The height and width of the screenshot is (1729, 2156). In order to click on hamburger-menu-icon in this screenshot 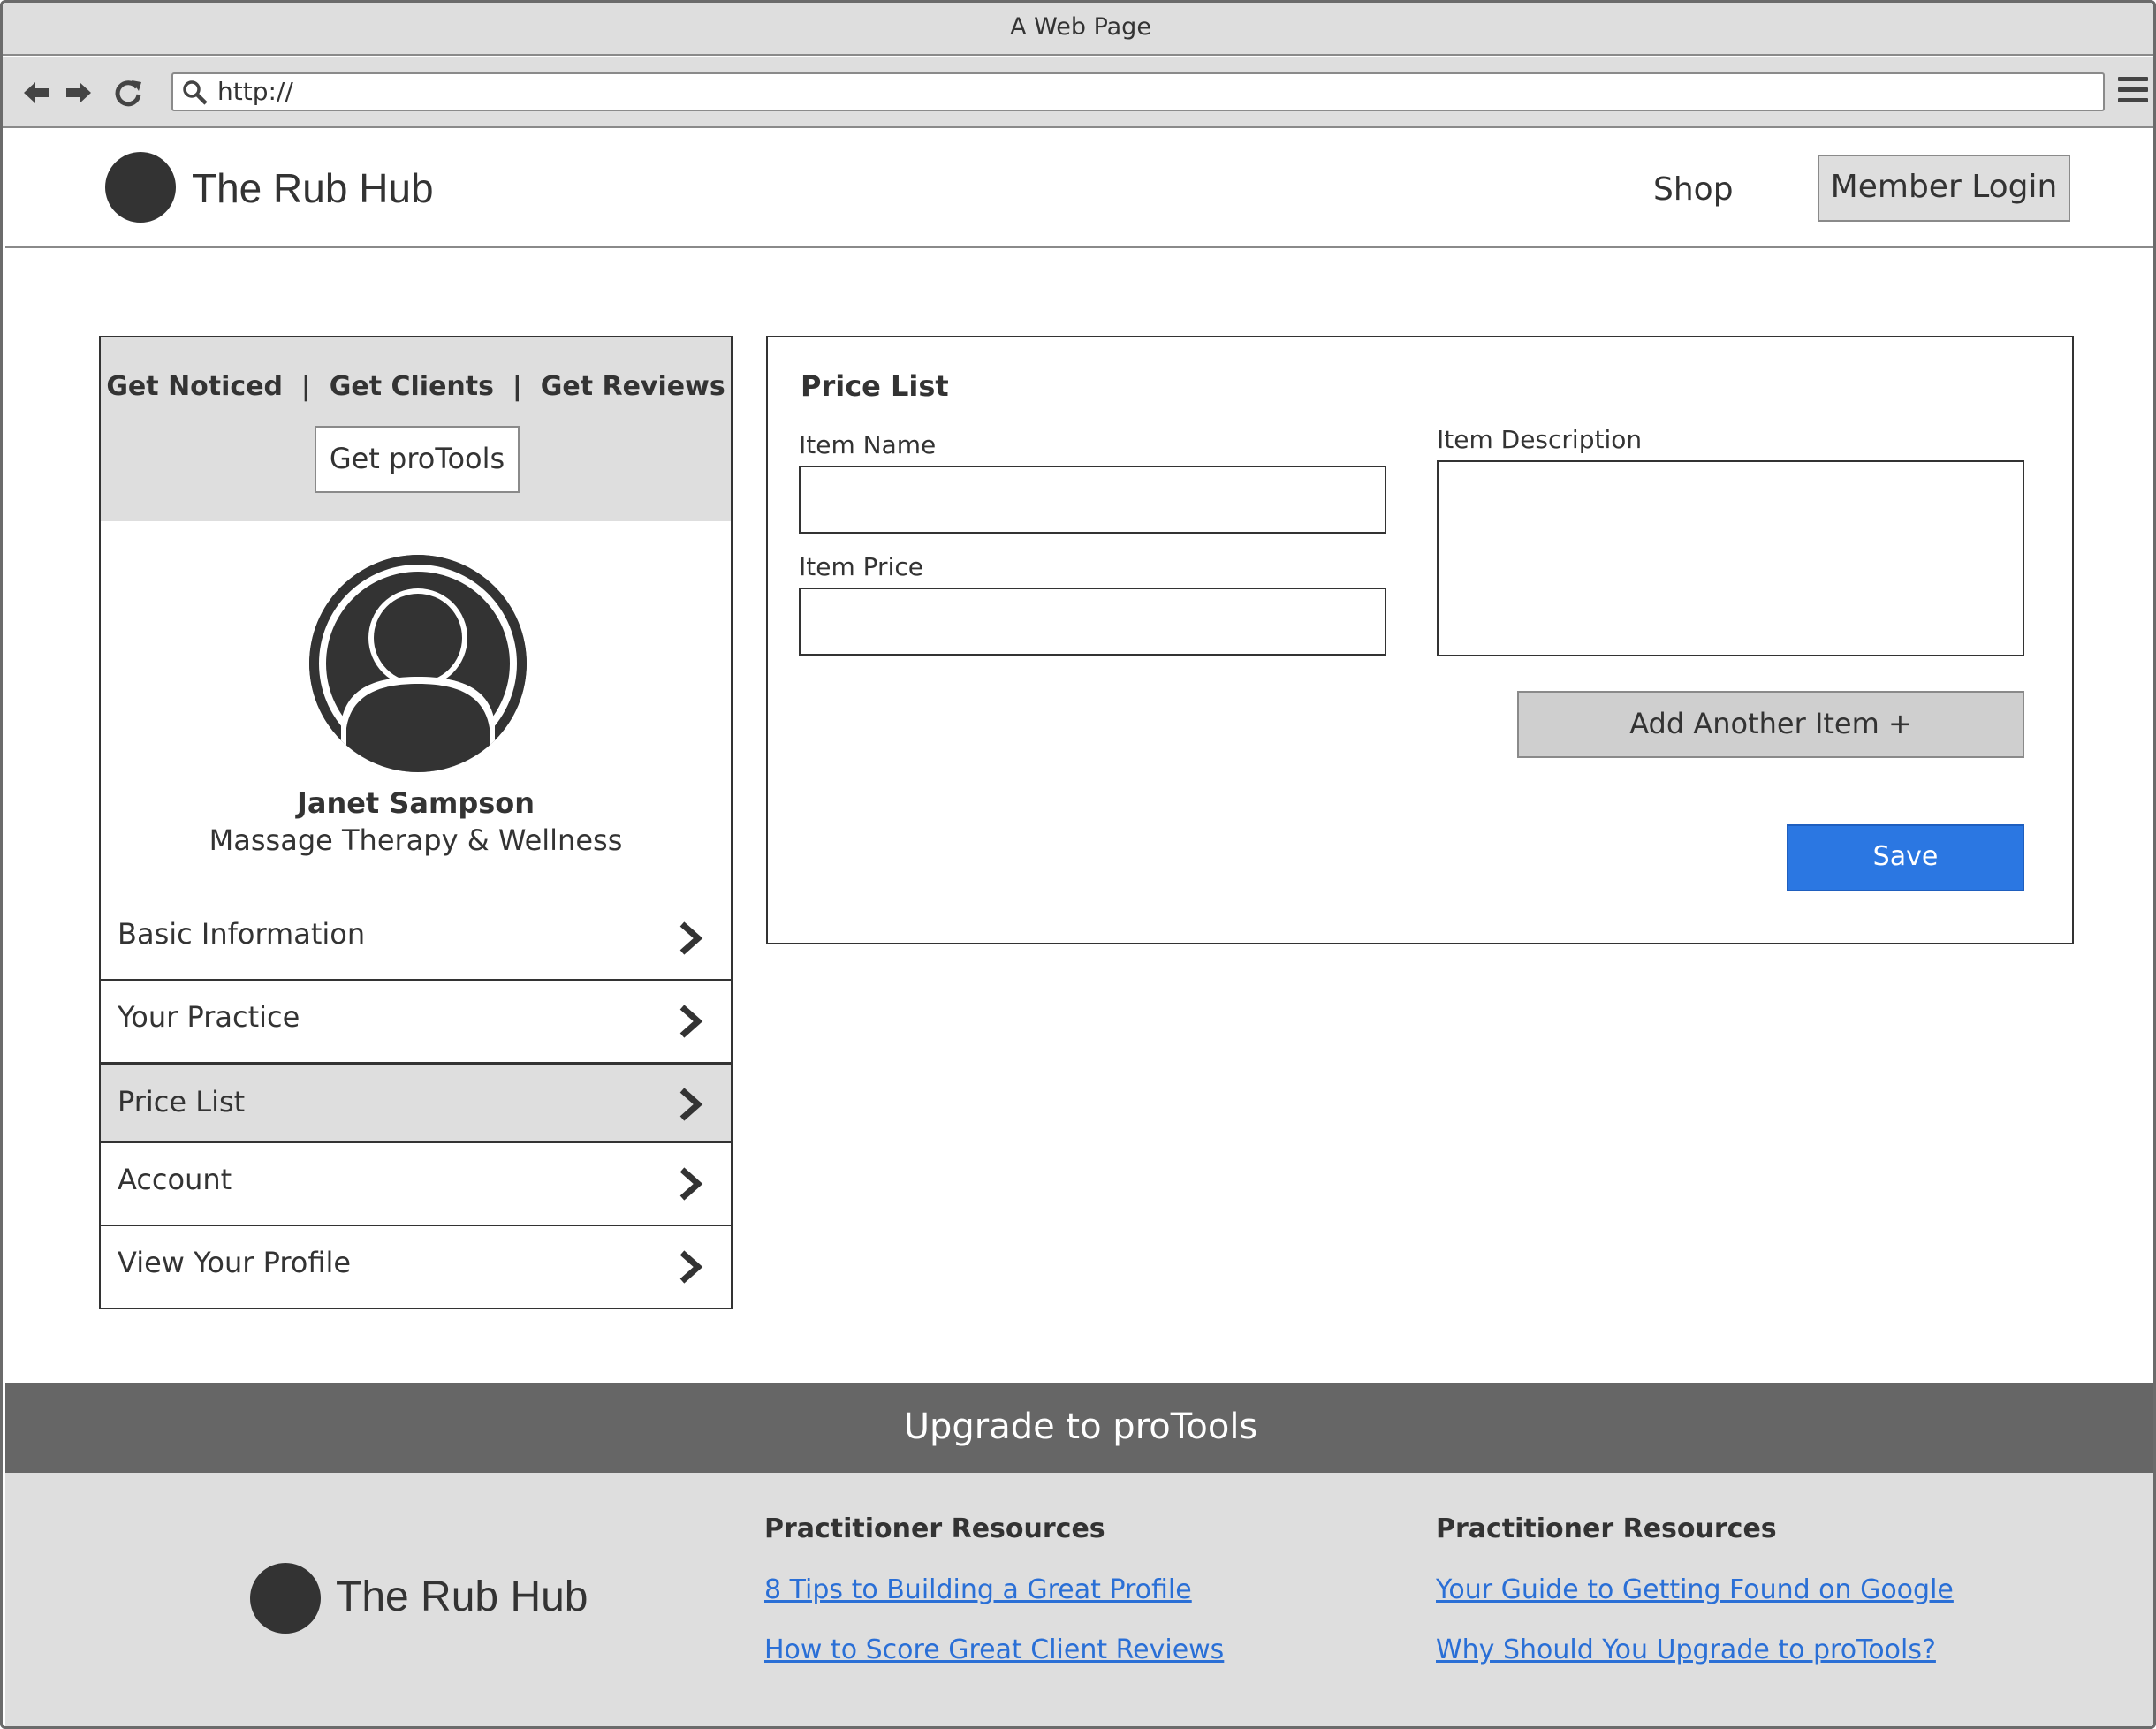, I will do `click(2133, 92)`.